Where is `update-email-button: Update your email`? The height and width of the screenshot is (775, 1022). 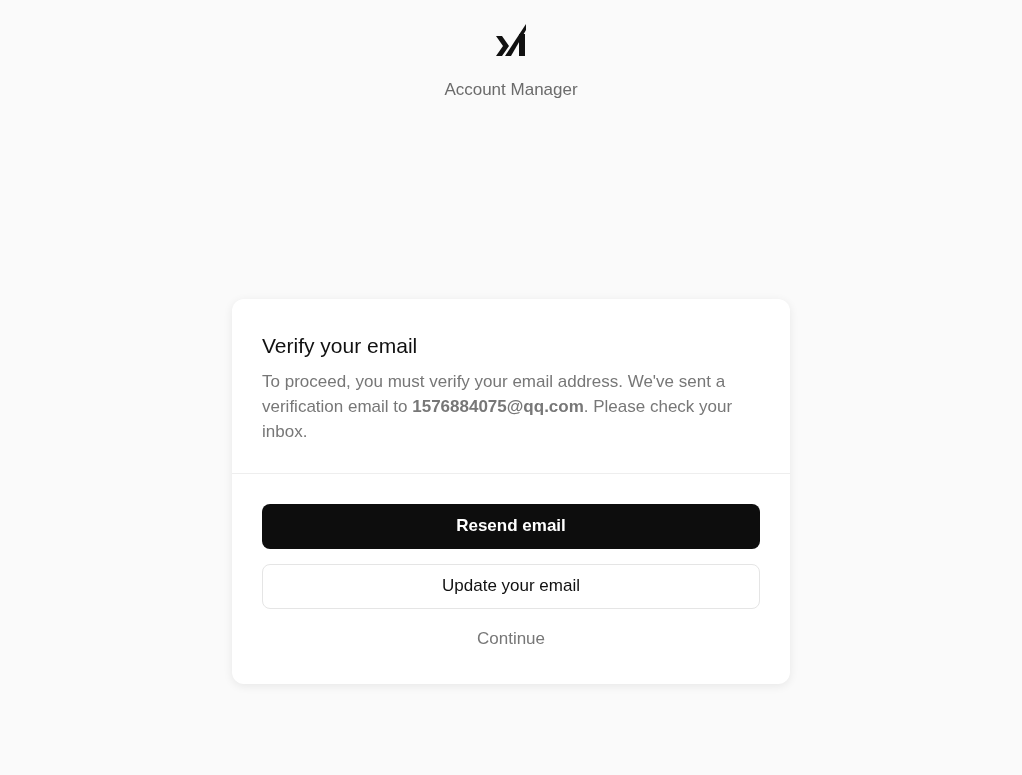
update-email-button: Update your email is located at coordinates (511, 586).